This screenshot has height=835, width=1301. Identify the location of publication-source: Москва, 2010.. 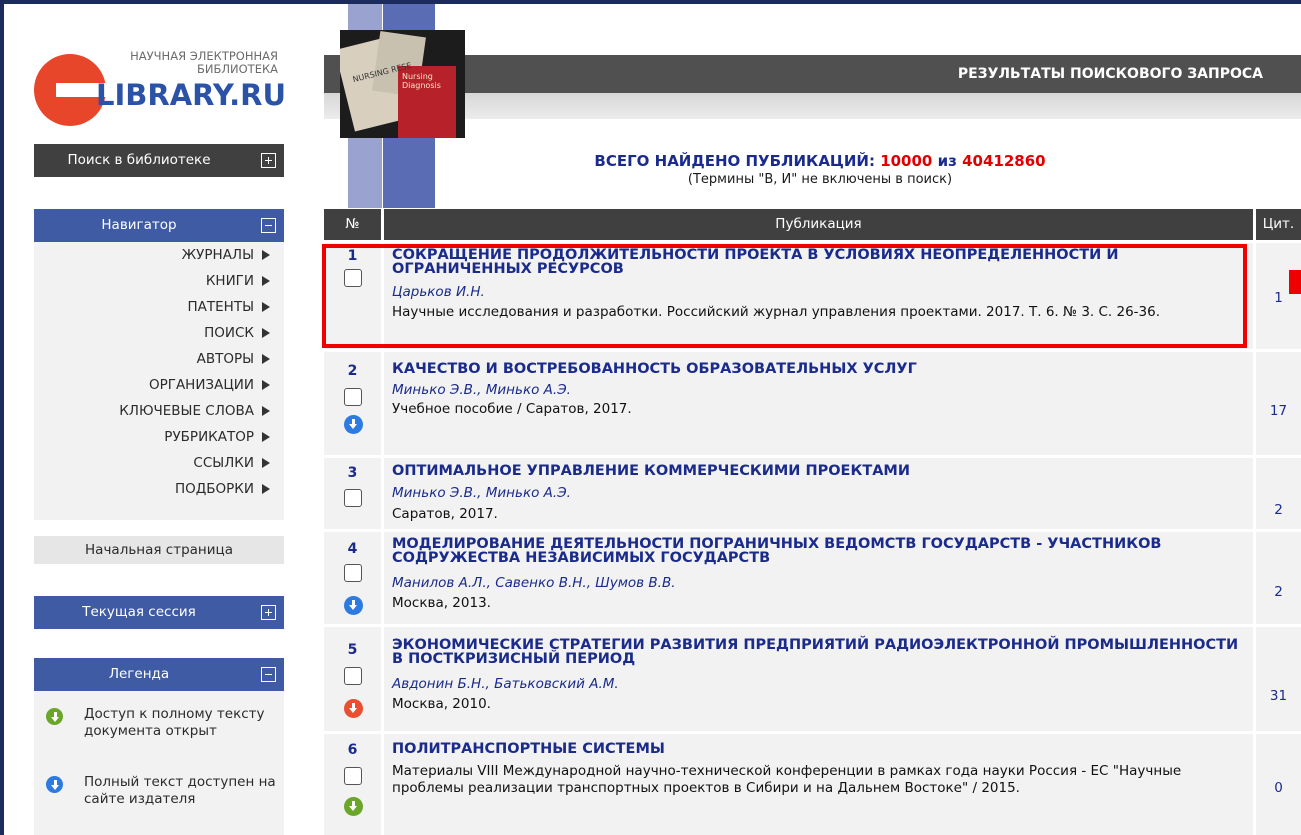
(817, 704).